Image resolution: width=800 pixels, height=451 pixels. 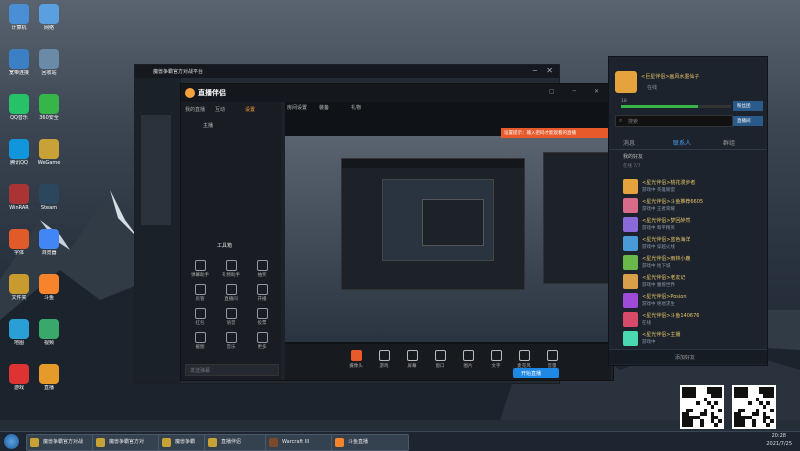 I want to click on minimize-icon: ─, so click(x=535, y=71).